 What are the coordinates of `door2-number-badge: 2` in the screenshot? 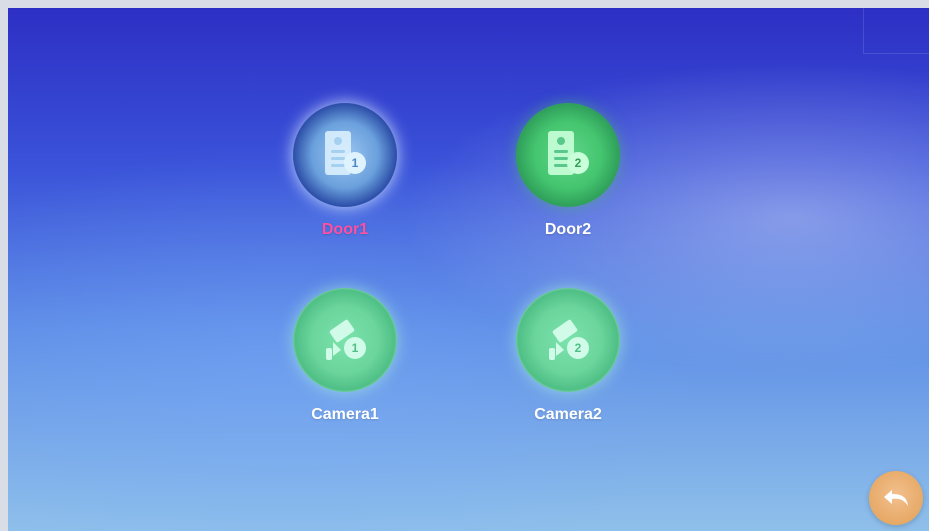 It's located at (578, 163).